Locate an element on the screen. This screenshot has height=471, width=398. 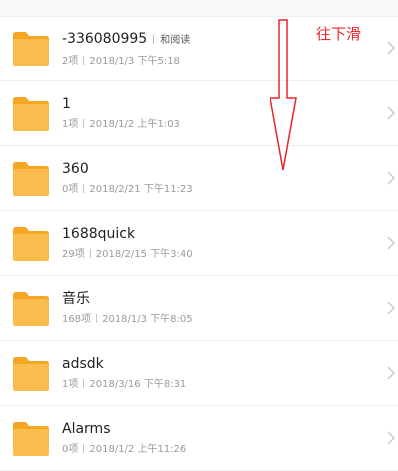
folder-name: -336080995 is located at coordinates (105, 39).